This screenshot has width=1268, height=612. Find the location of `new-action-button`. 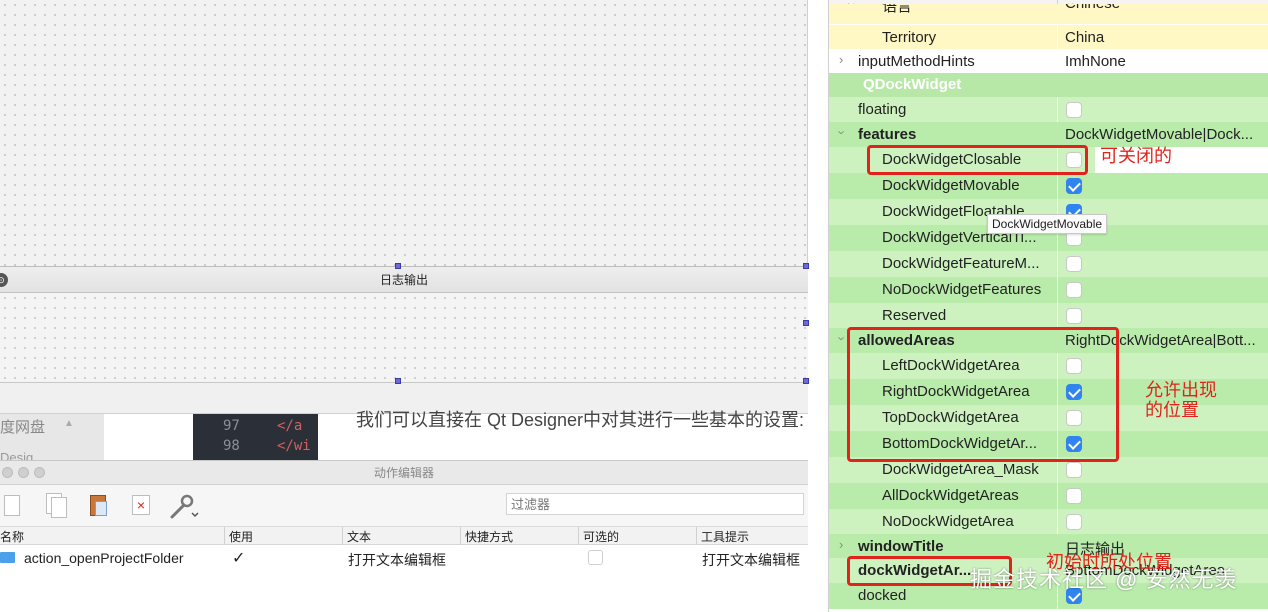

new-action-button is located at coordinates (12, 506).